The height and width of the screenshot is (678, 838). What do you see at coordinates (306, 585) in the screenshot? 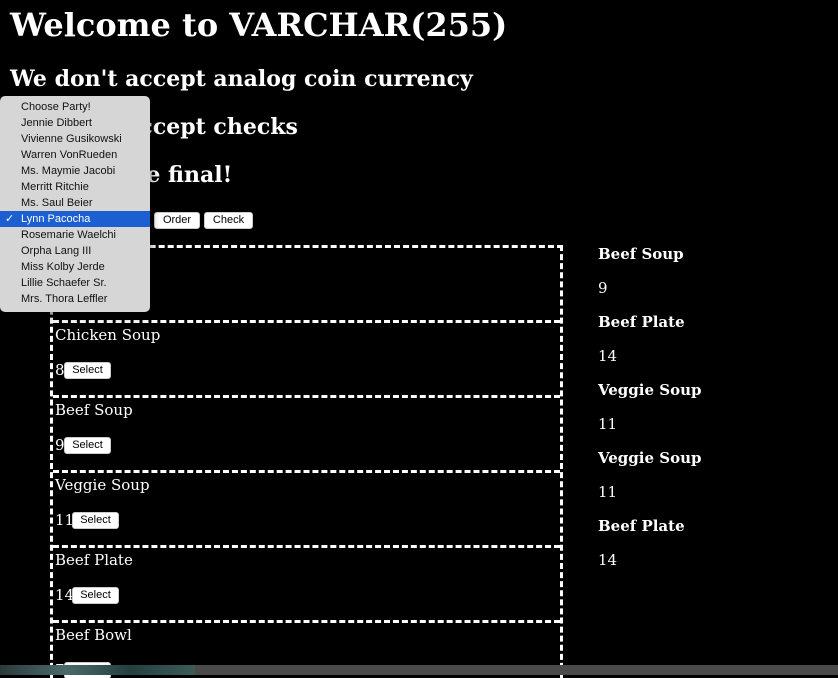
I see `menu-item-card: Beef Plate 14 Select` at bounding box center [306, 585].